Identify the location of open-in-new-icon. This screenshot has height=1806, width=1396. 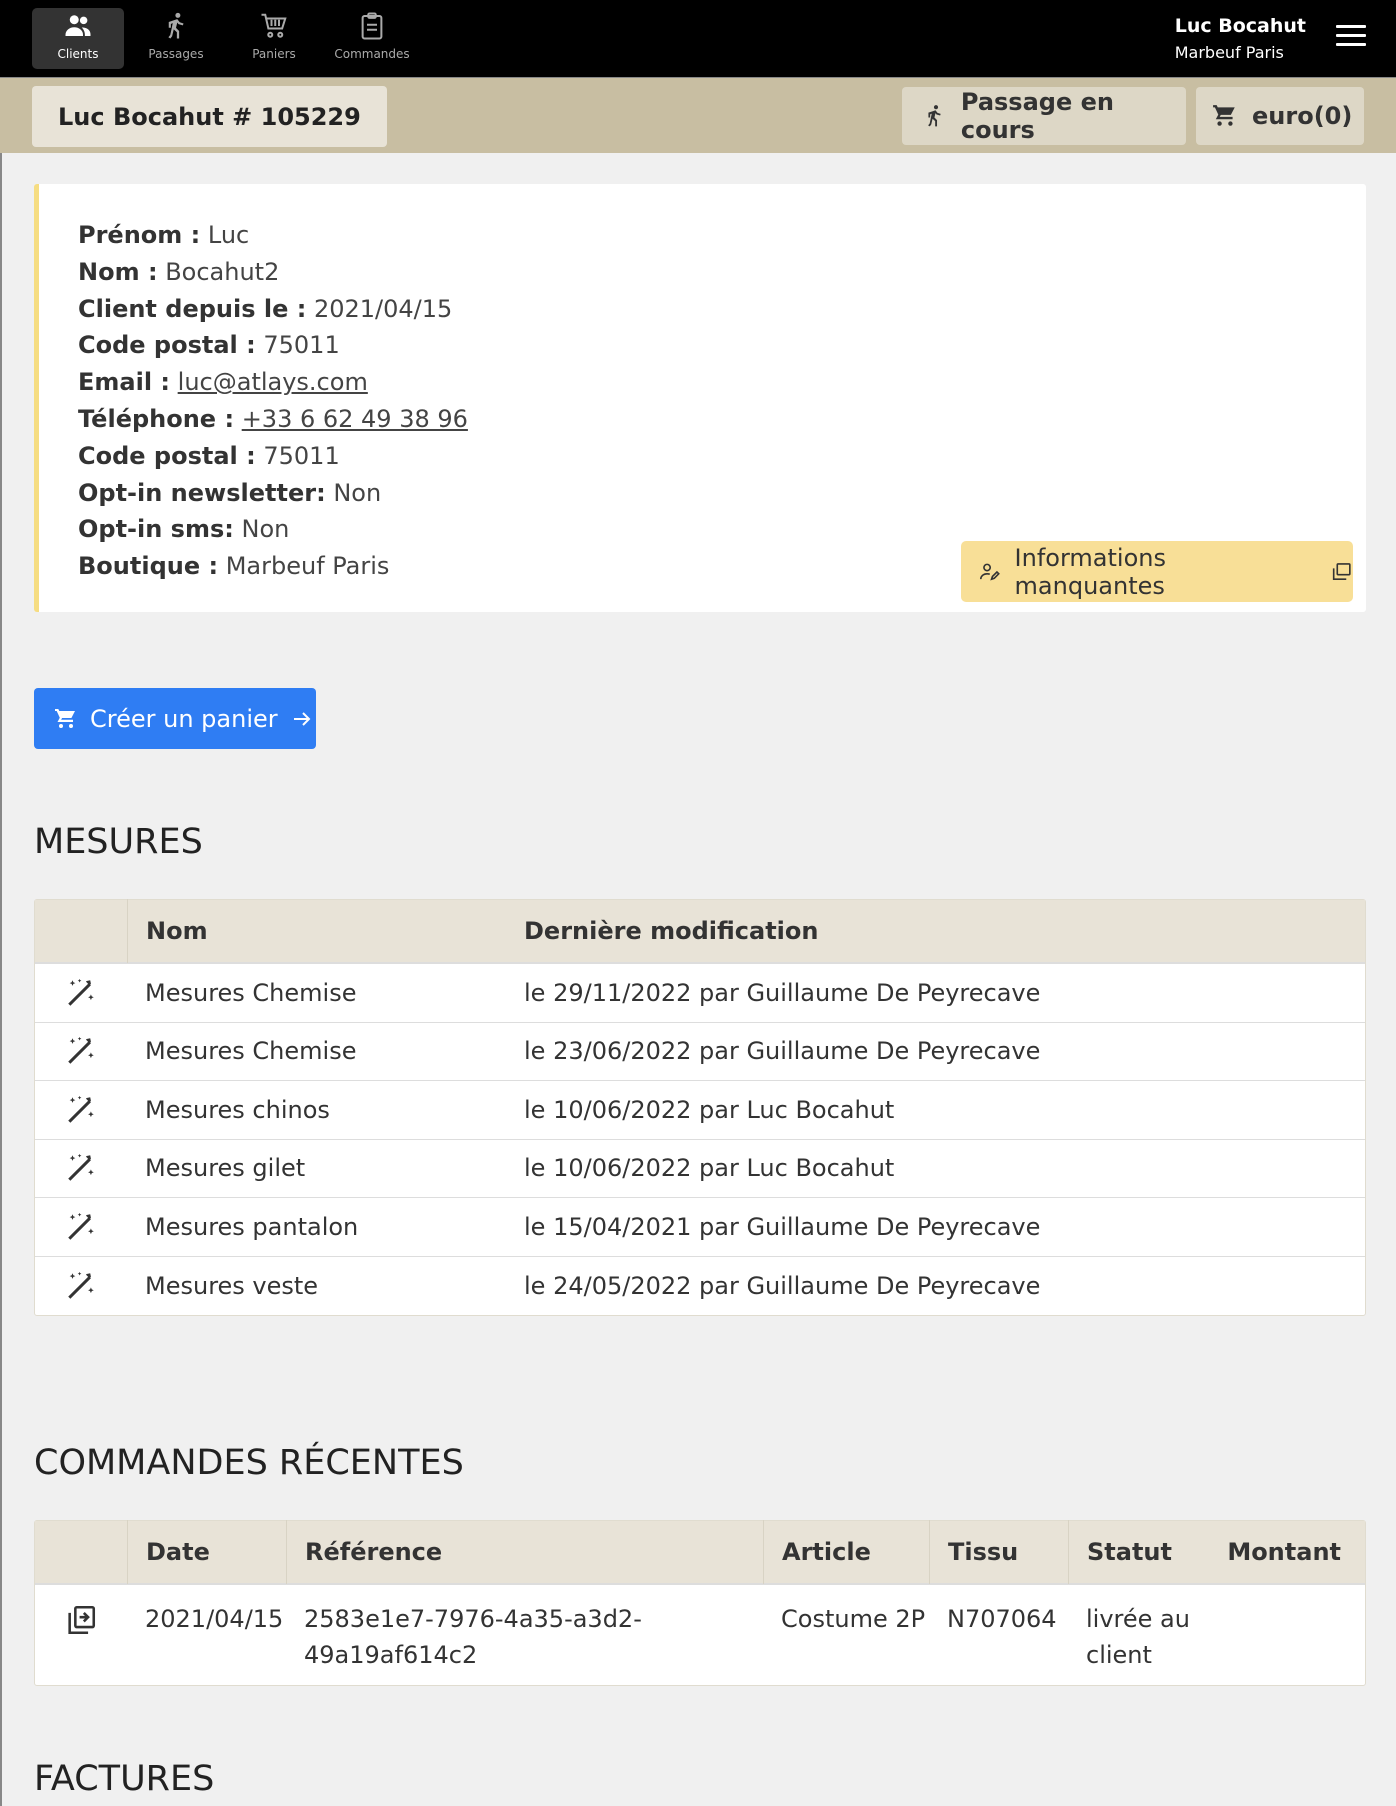
(1342, 571).